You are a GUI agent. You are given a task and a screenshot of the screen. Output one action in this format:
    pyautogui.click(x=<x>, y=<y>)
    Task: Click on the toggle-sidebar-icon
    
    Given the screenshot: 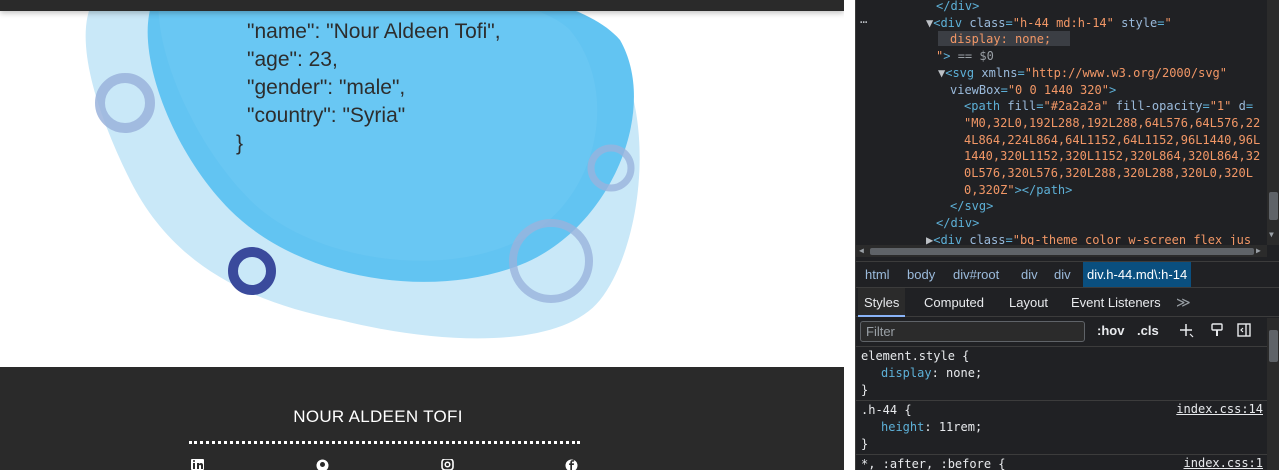 What is the action you would take?
    pyautogui.click(x=1244, y=330)
    